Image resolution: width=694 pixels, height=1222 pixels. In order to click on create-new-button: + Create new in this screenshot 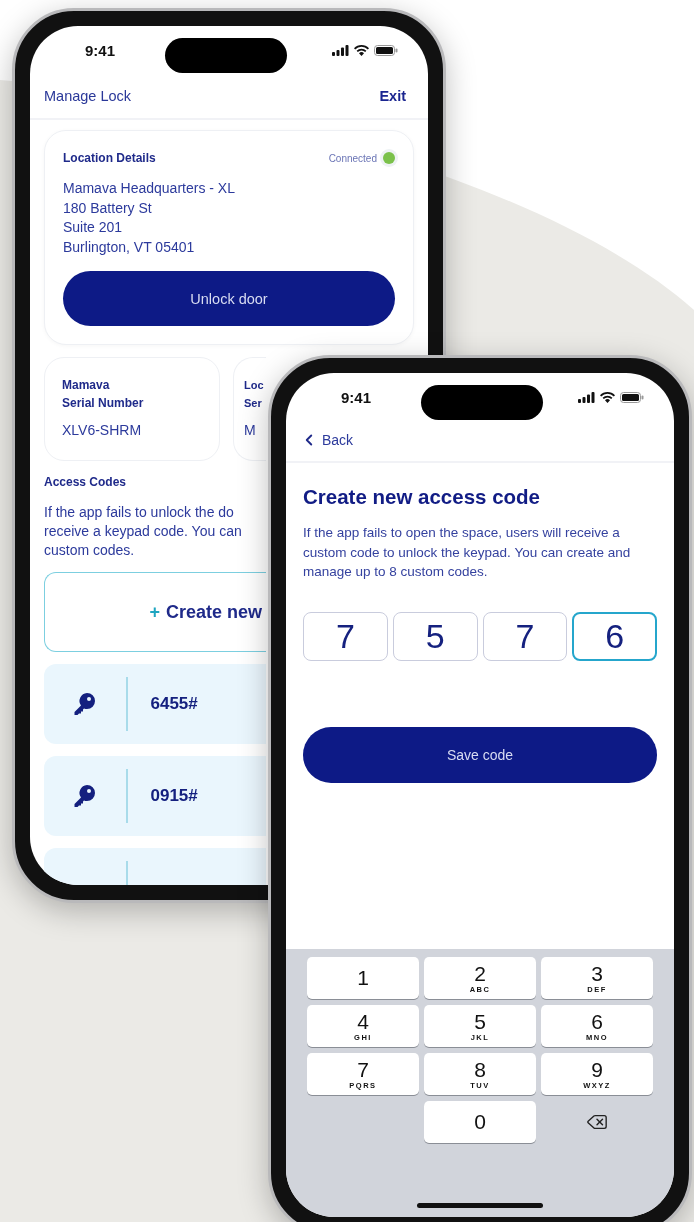, I will do `click(155, 612)`.